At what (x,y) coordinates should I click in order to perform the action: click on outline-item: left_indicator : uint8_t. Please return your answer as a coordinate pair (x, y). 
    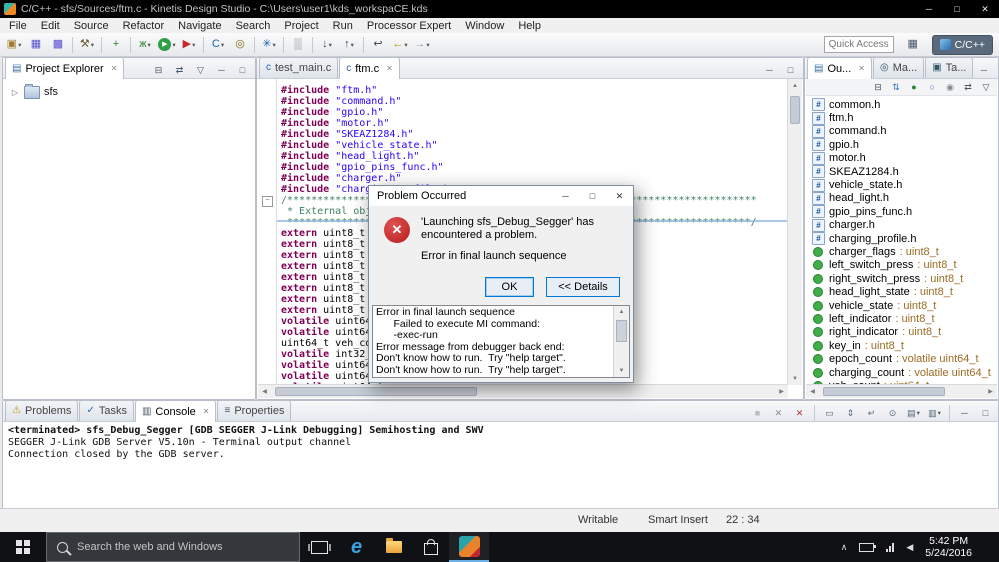
    Looking at the image, I should click on (901, 318).